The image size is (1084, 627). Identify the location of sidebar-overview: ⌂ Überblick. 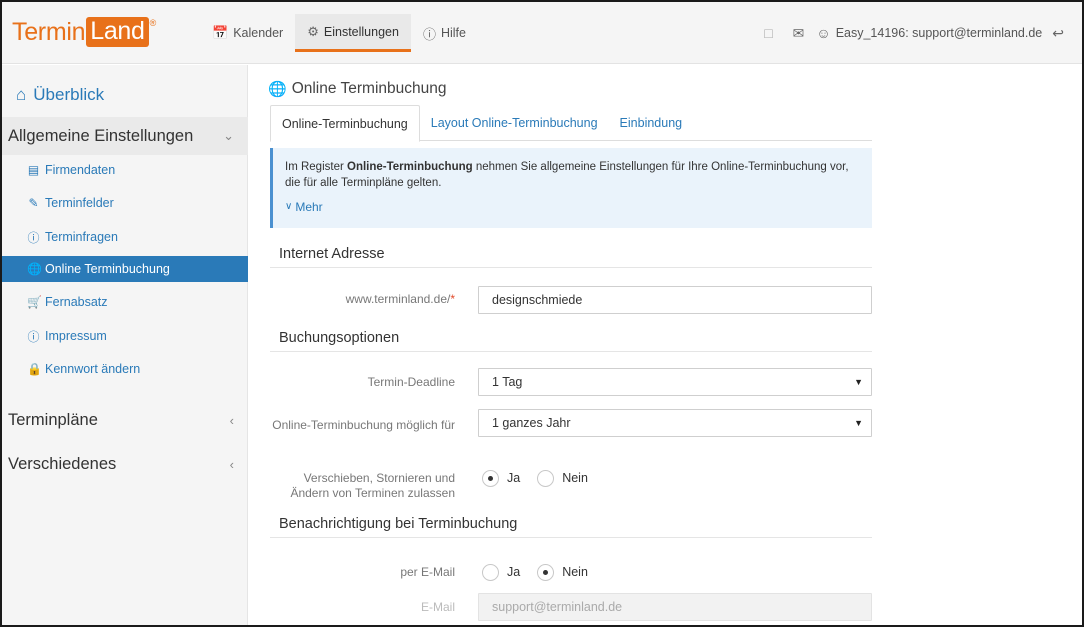
(60, 95).